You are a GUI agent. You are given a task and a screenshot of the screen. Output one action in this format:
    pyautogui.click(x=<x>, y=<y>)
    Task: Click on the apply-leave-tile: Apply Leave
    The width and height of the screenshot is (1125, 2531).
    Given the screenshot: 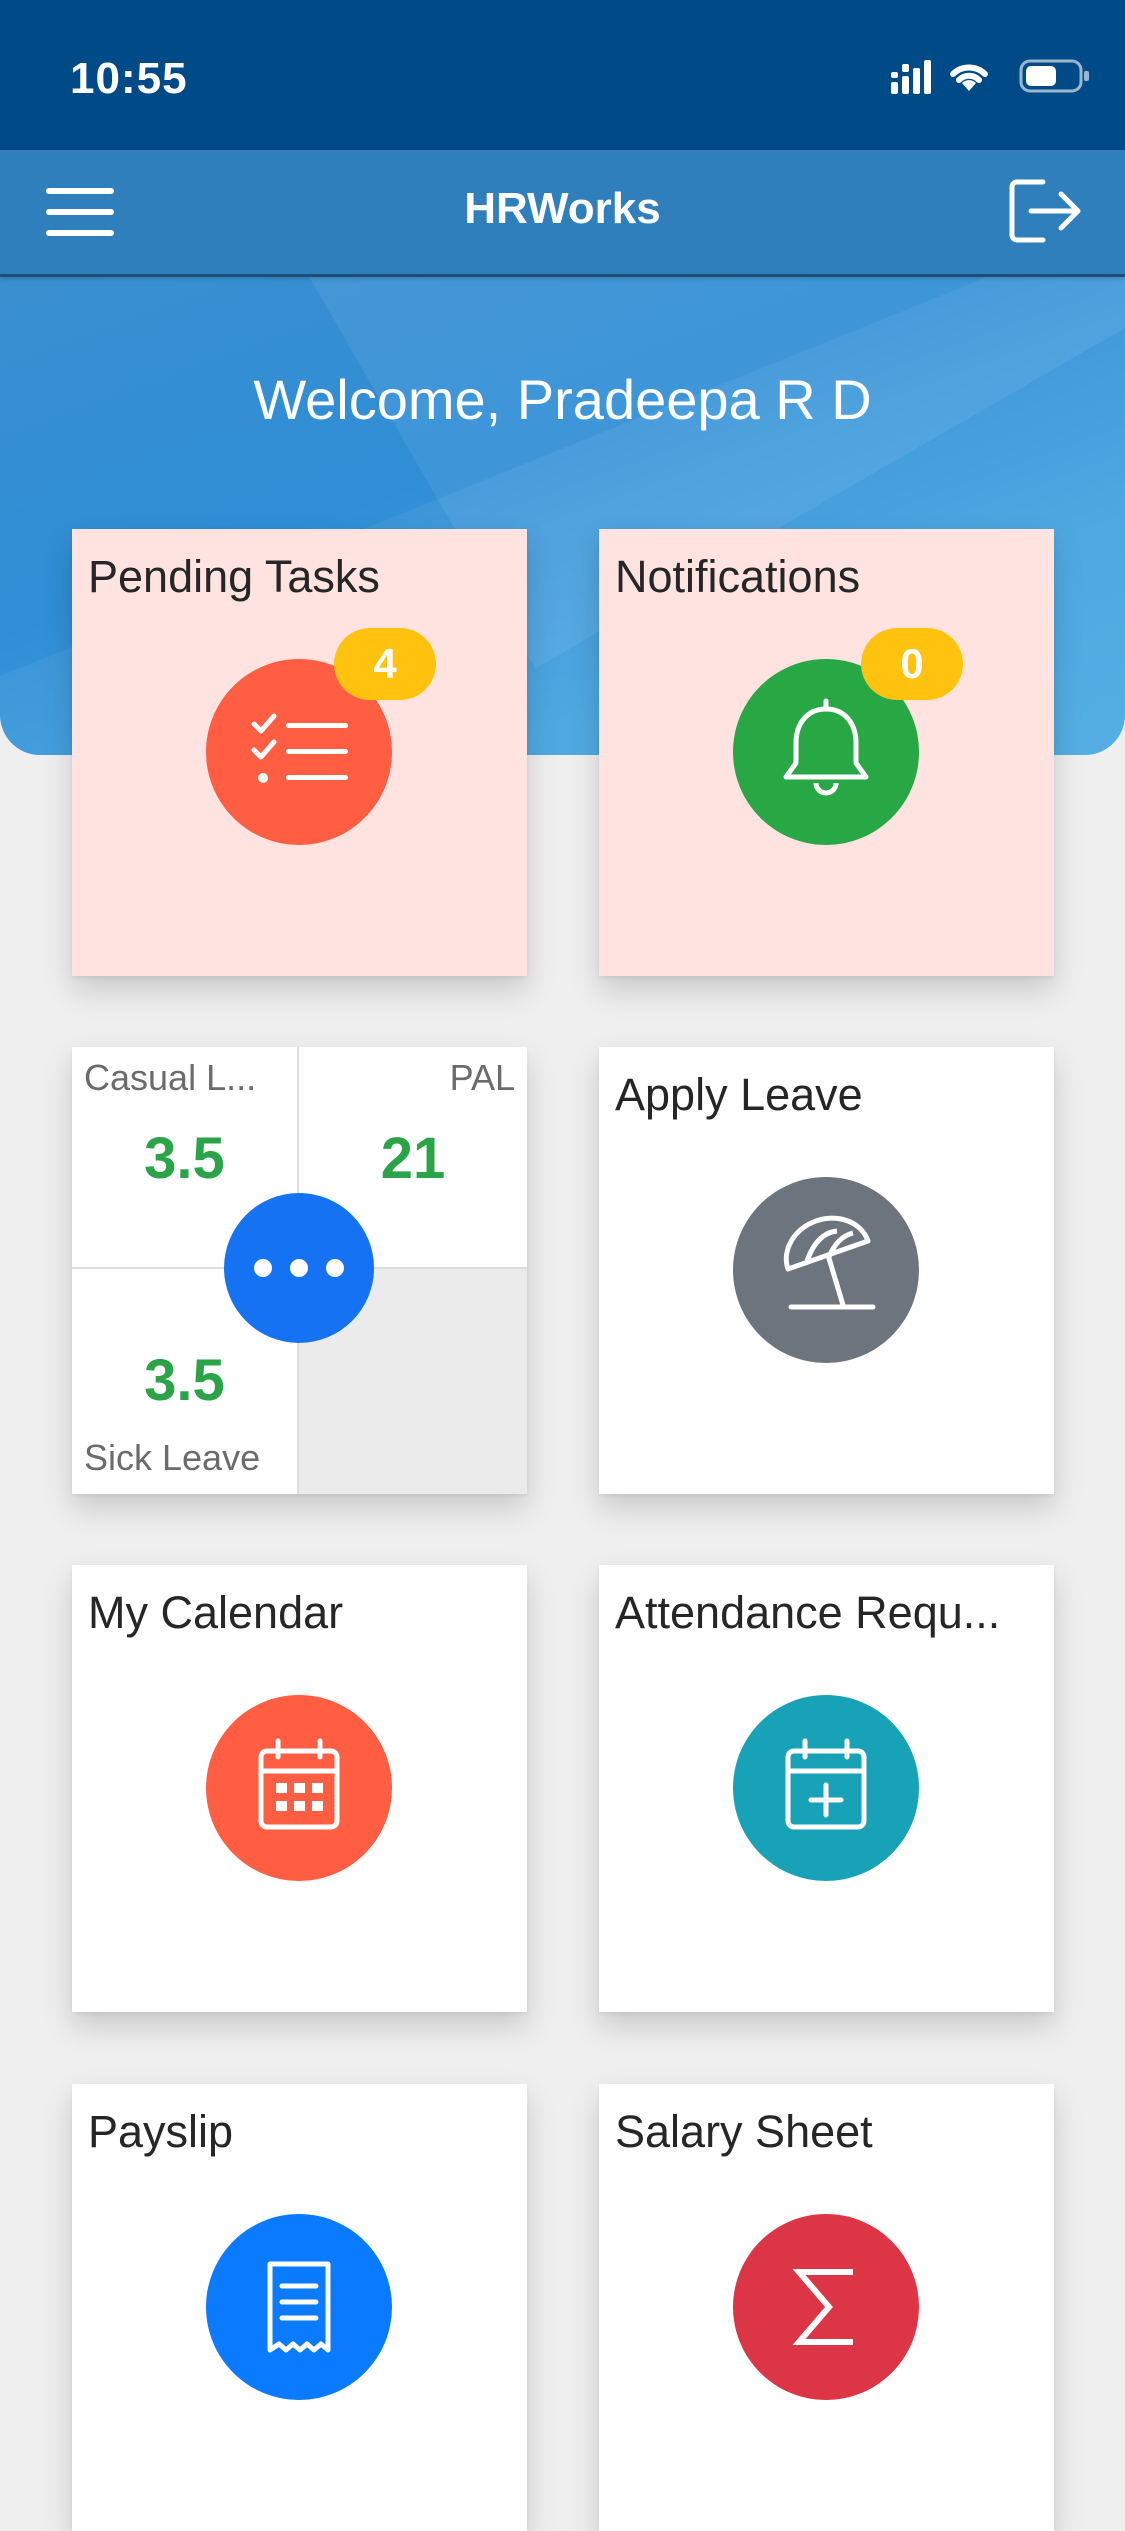 What is the action you would take?
    pyautogui.click(x=826, y=1270)
    